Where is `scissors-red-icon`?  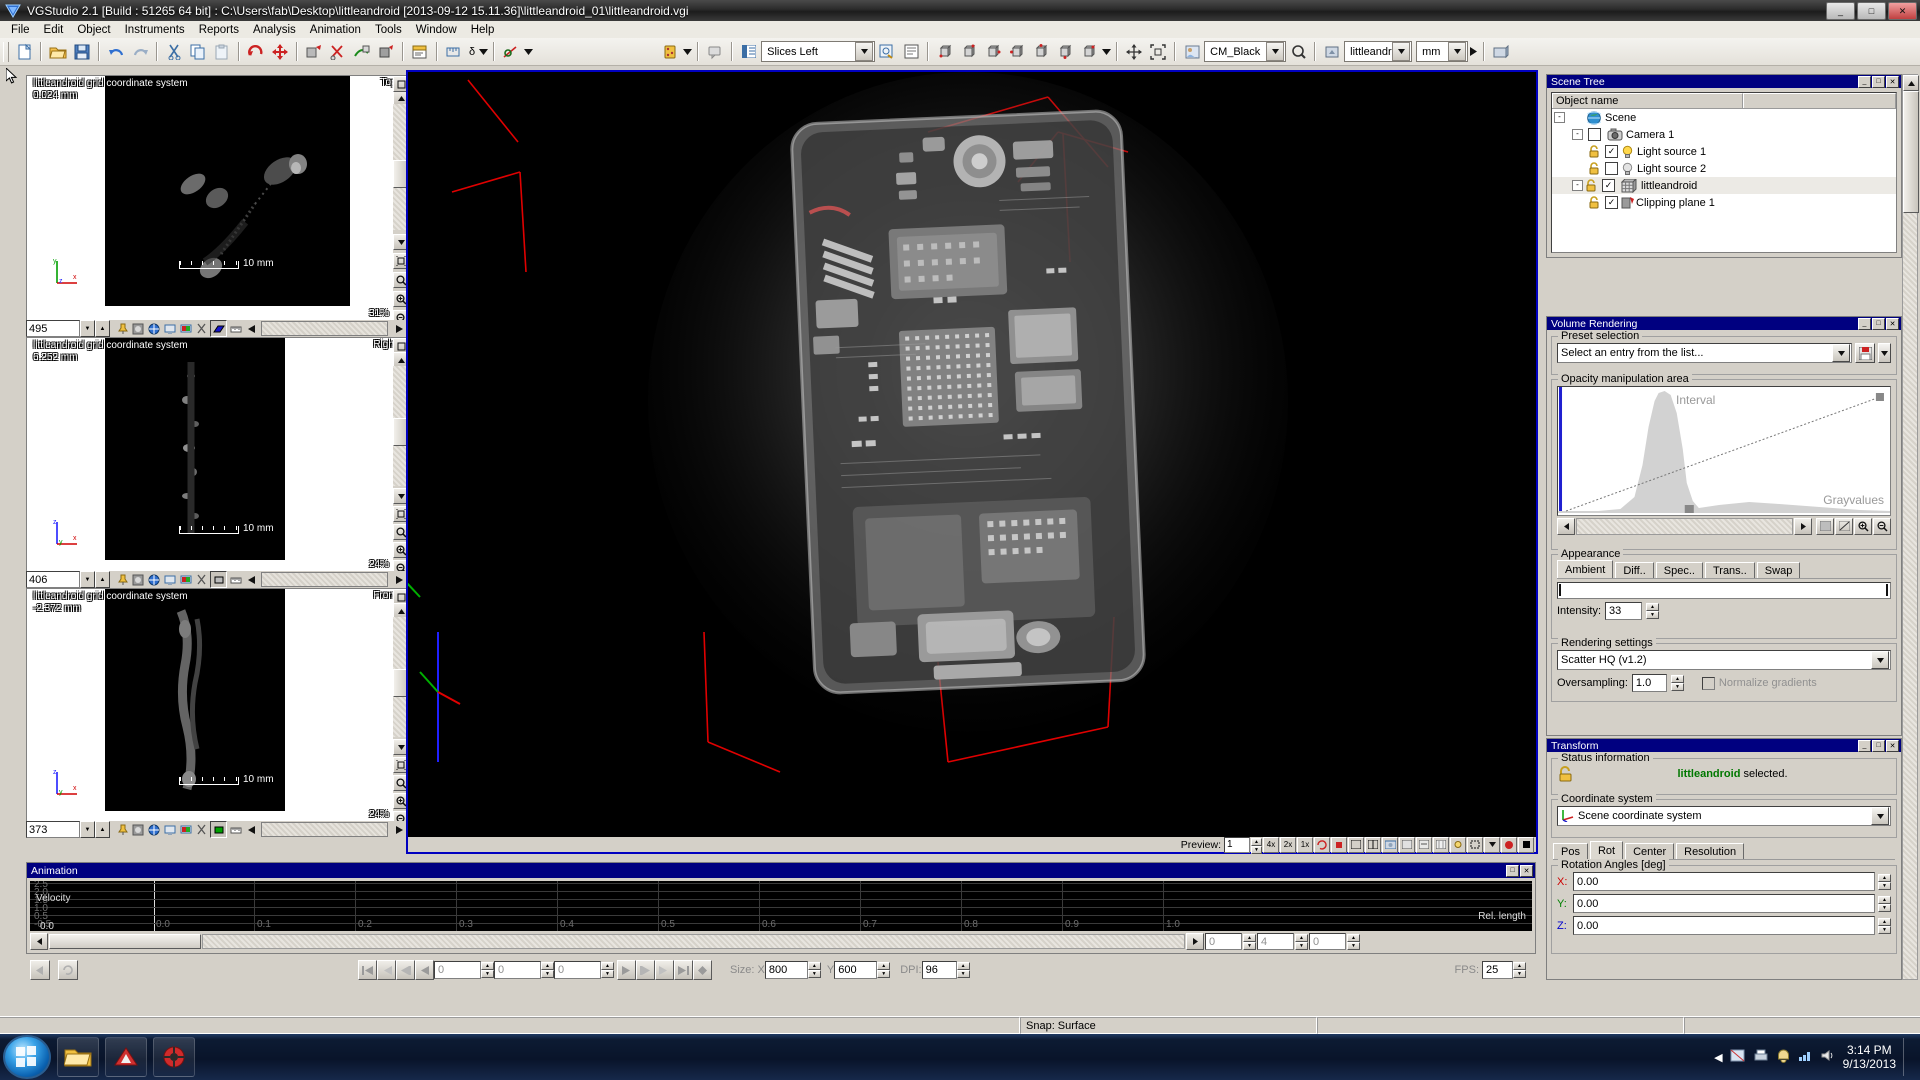 scissors-red-icon is located at coordinates (338, 52).